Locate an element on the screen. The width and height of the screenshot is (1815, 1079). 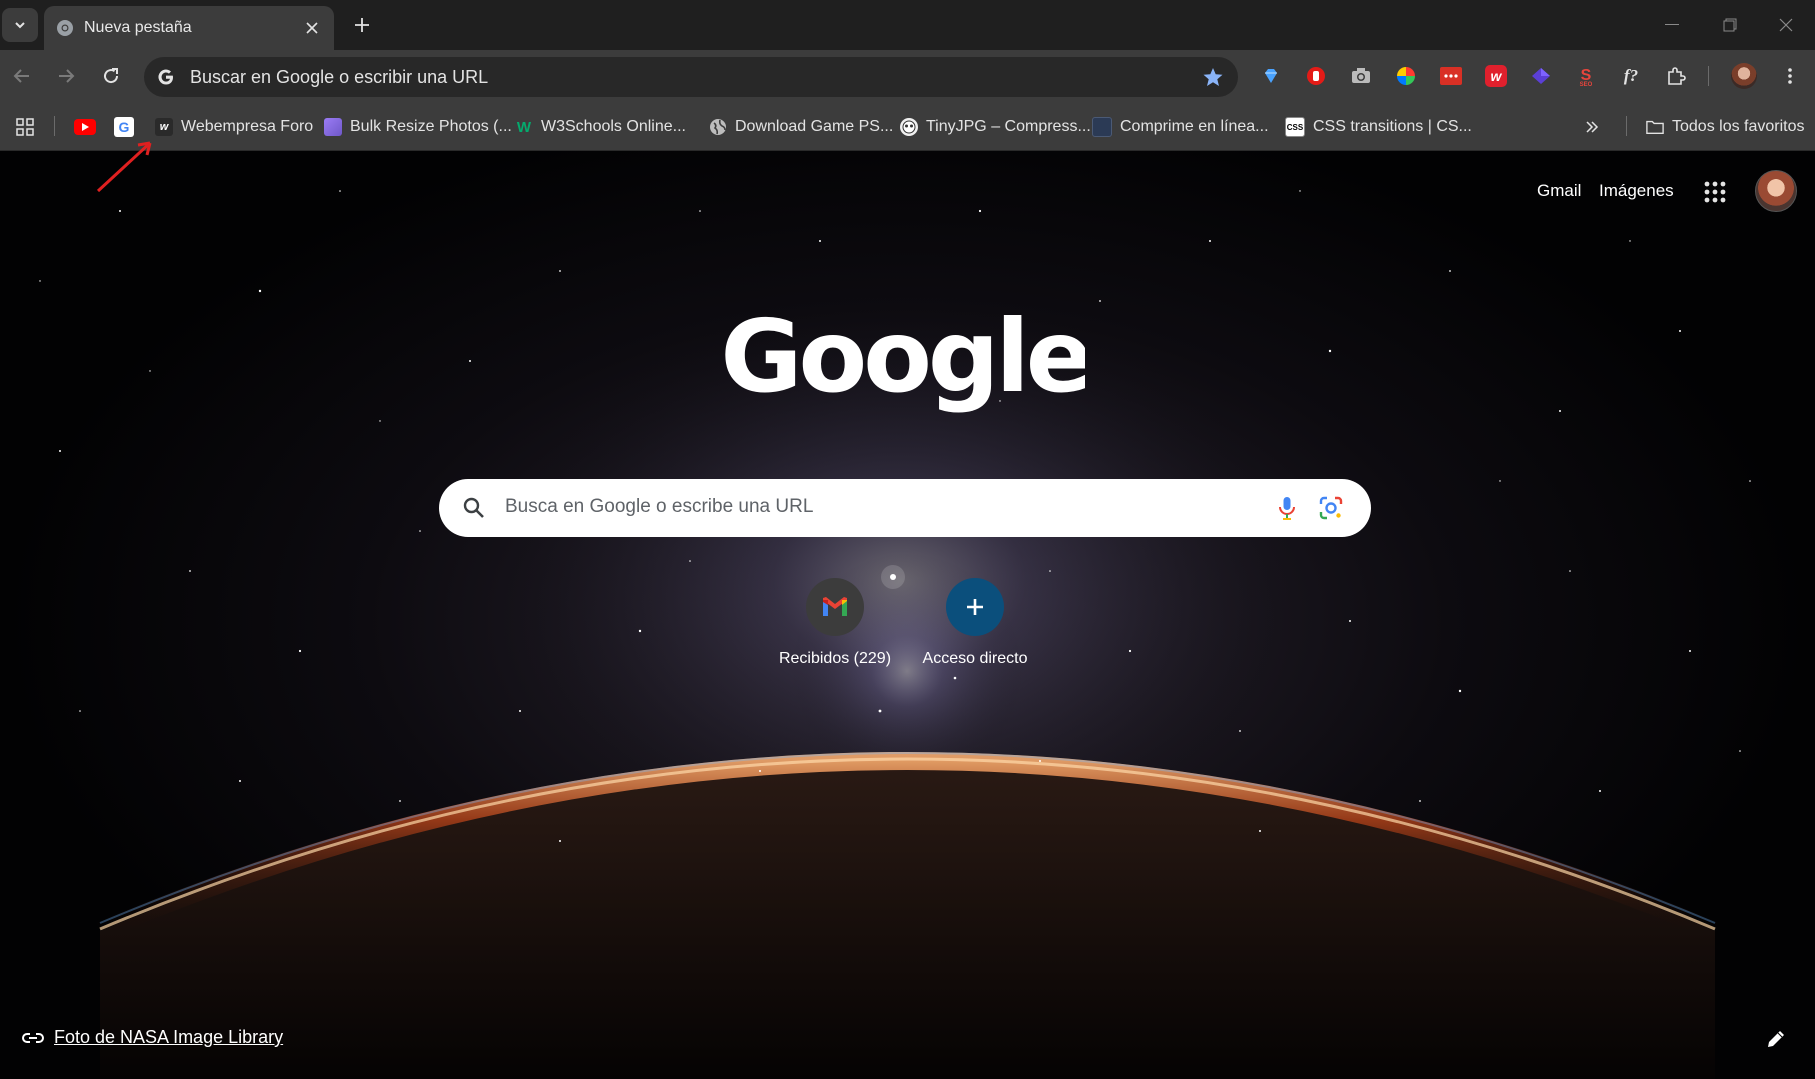
webempresa-extension-icon: w is located at coordinates (1496, 76).